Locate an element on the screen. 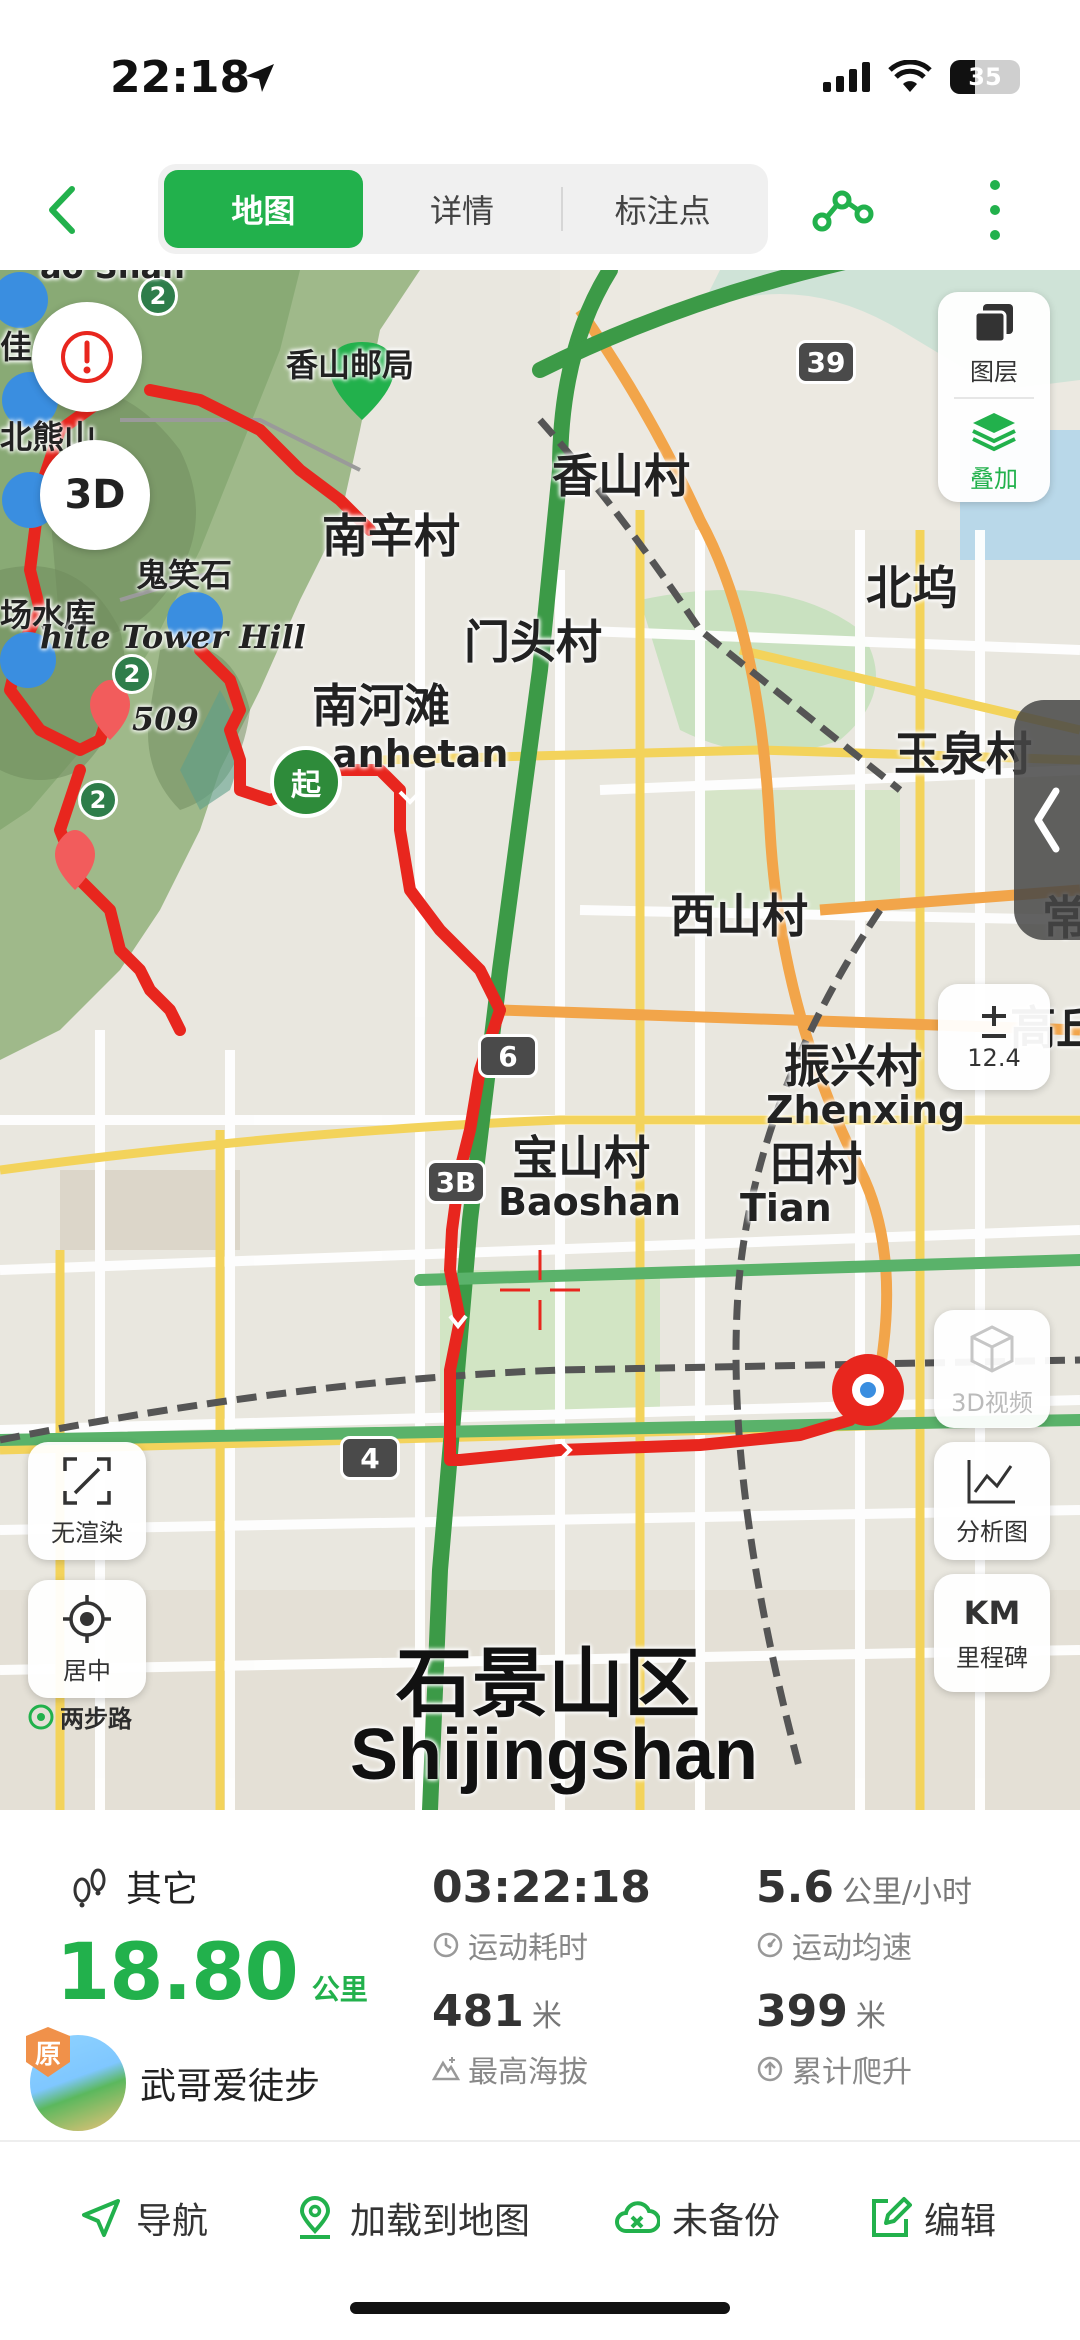 The height and width of the screenshot is (2340, 1080). center-button: 居中 is located at coordinates (87, 1639).